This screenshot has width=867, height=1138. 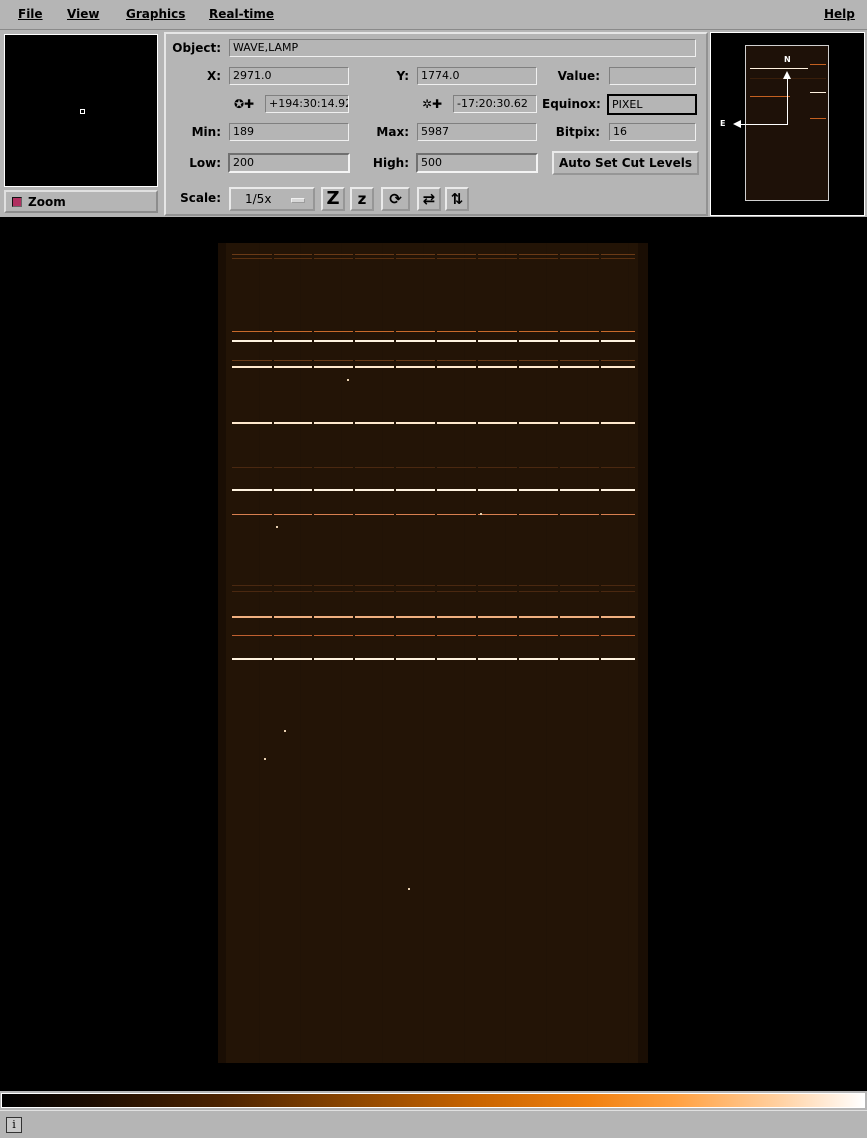 What do you see at coordinates (839, 14) in the screenshot?
I see `menu-help: Help` at bounding box center [839, 14].